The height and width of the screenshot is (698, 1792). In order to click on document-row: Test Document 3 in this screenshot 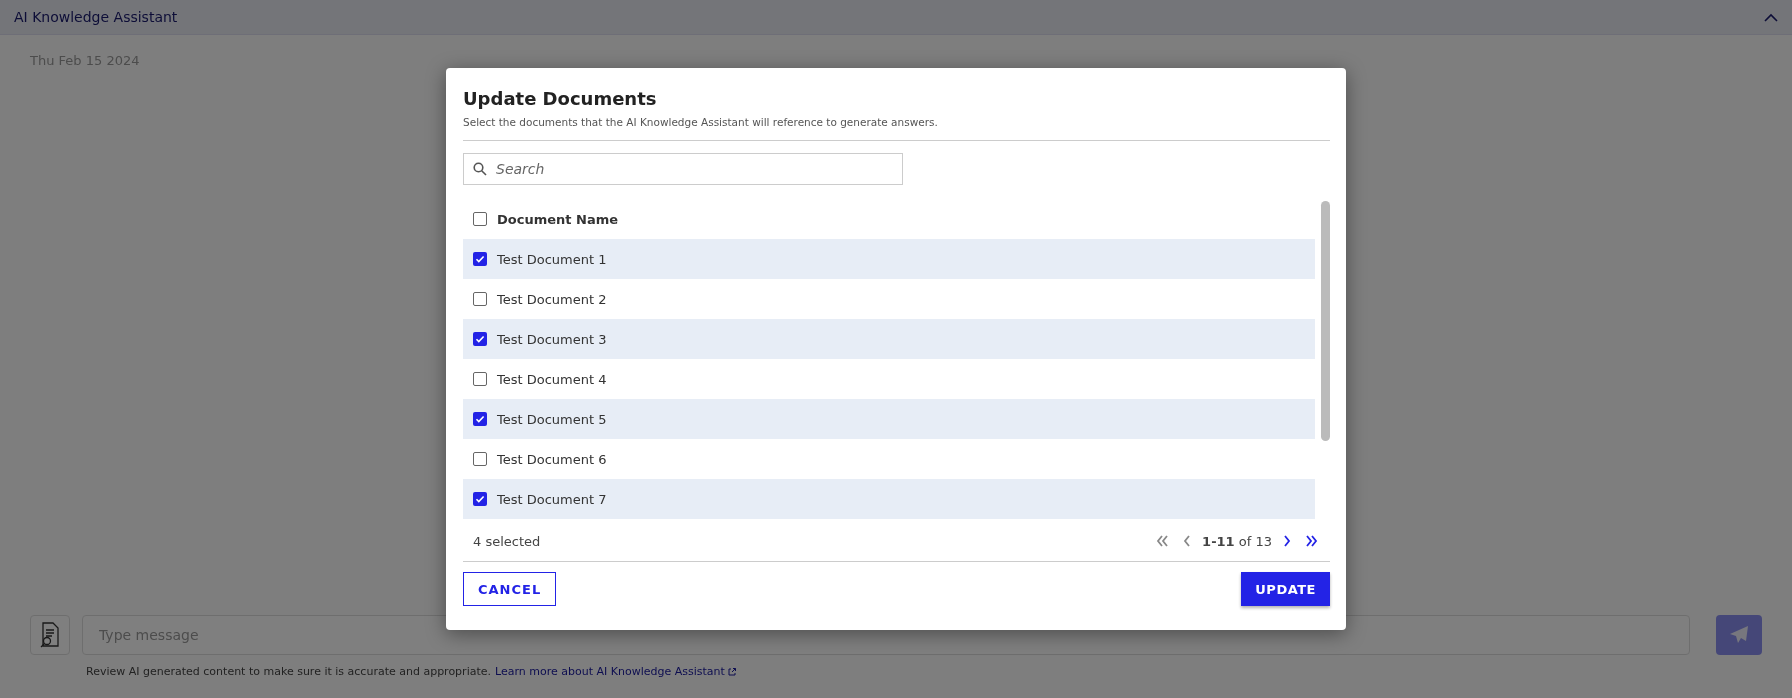, I will do `click(889, 339)`.